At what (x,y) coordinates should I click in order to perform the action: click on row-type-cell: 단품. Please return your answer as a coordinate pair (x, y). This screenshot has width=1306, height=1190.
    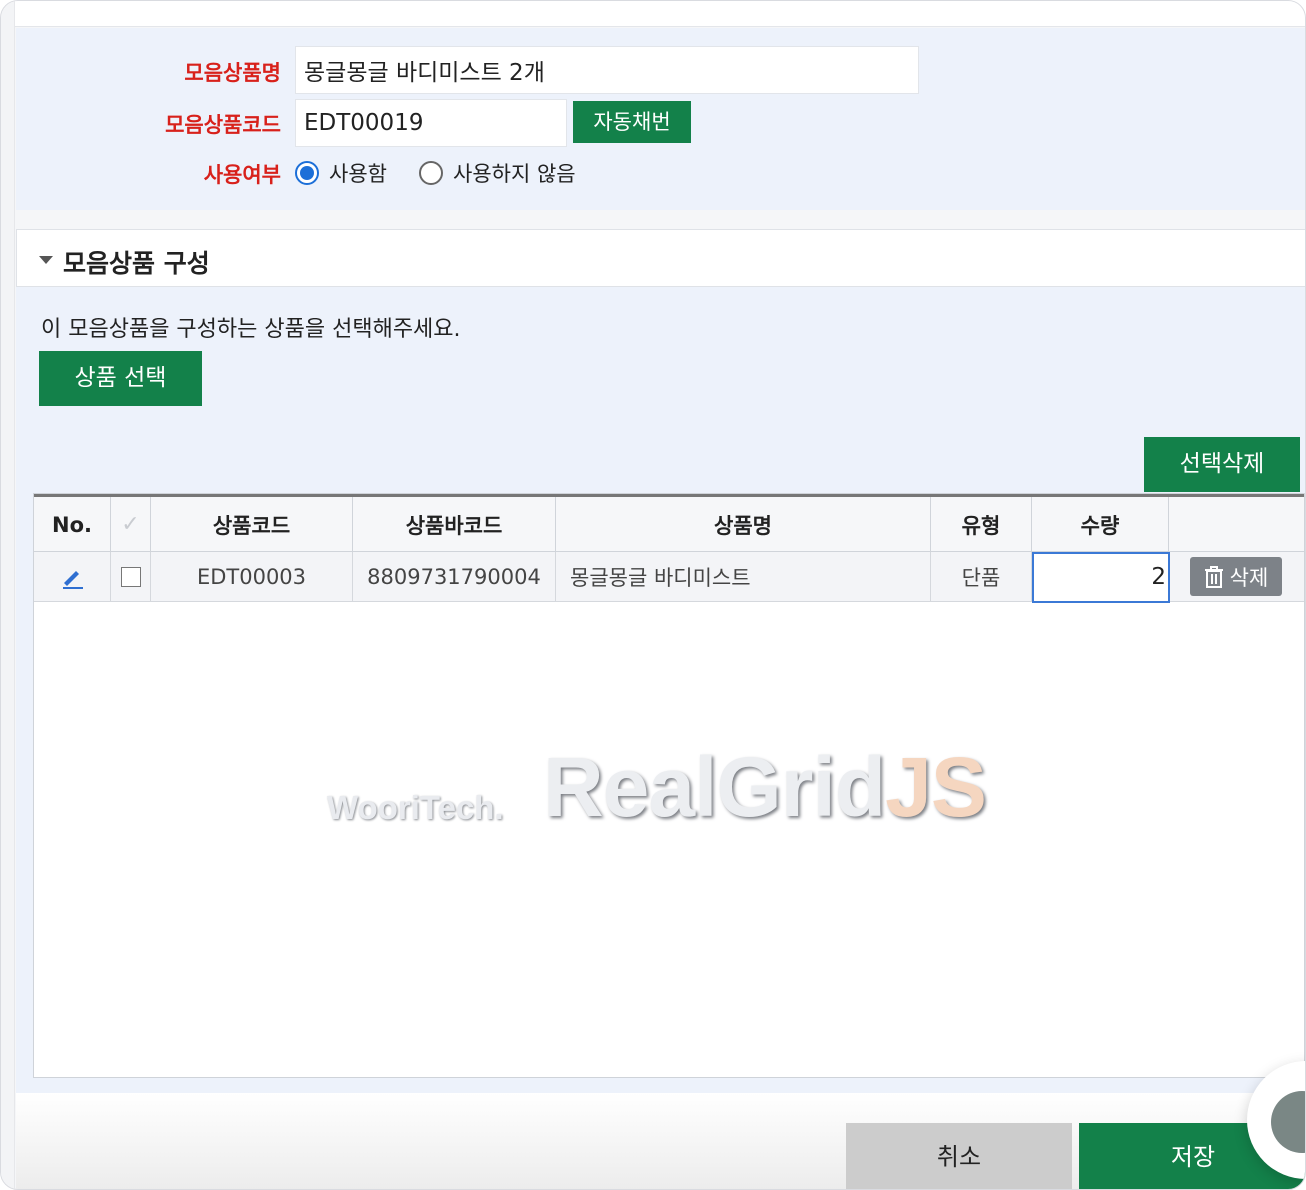
    Looking at the image, I should click on (981, 577).